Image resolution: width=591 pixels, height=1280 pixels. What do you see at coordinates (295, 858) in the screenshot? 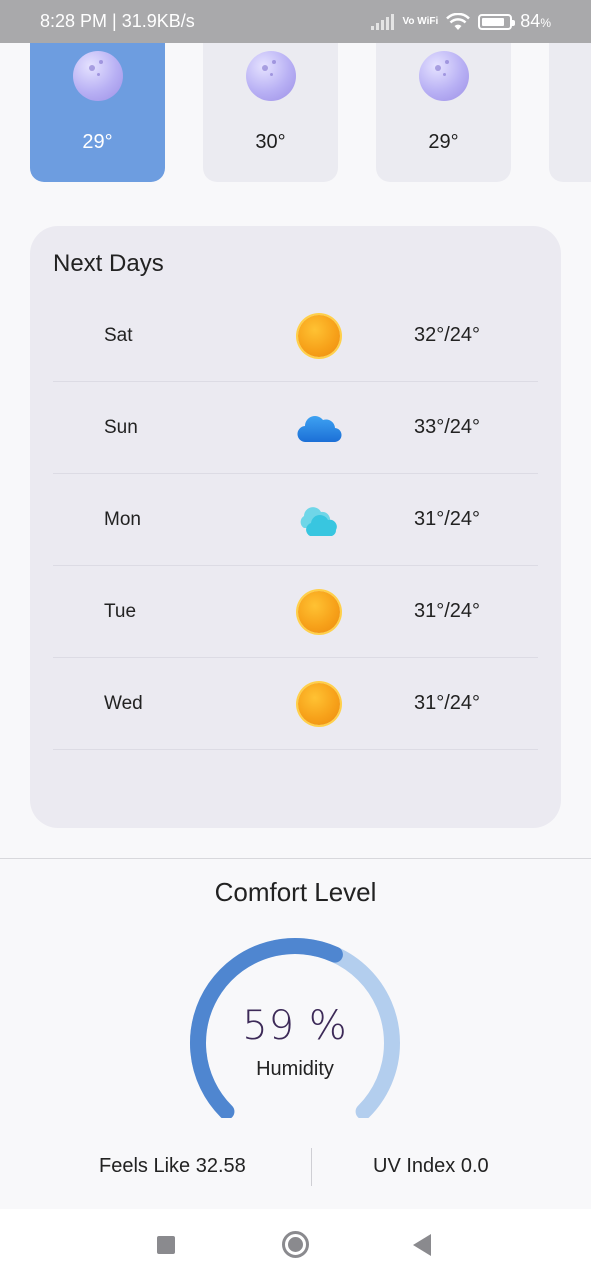
I see `section-divider` at bounding box center [295, 858].